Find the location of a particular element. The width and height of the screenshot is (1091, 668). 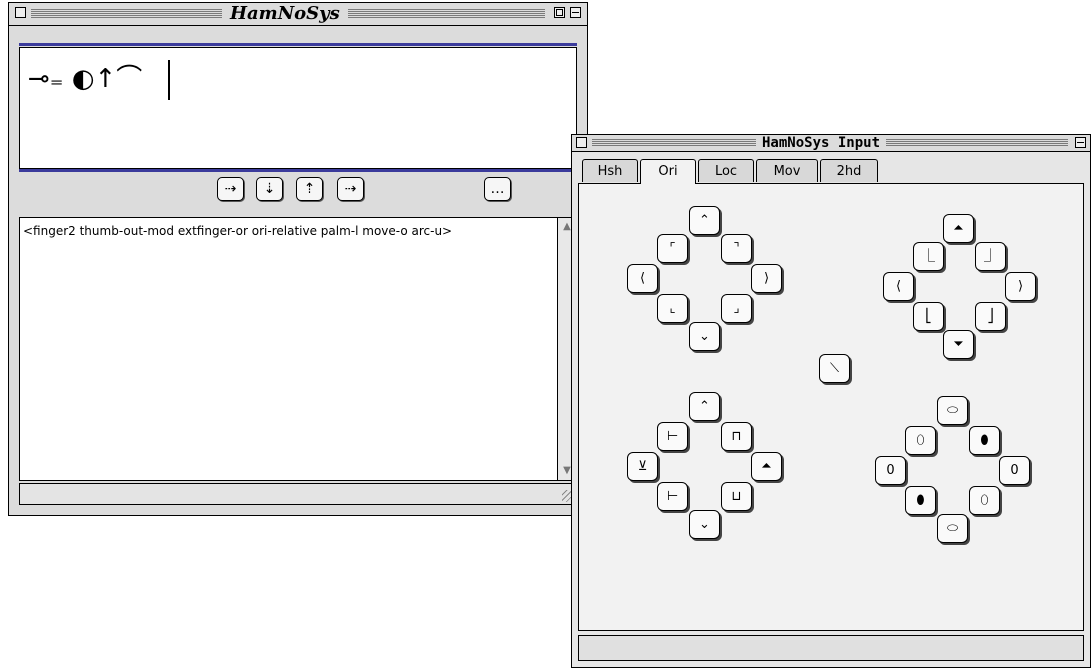

editor-title-bar: HamNoSys is located at coordinates (298, 14).